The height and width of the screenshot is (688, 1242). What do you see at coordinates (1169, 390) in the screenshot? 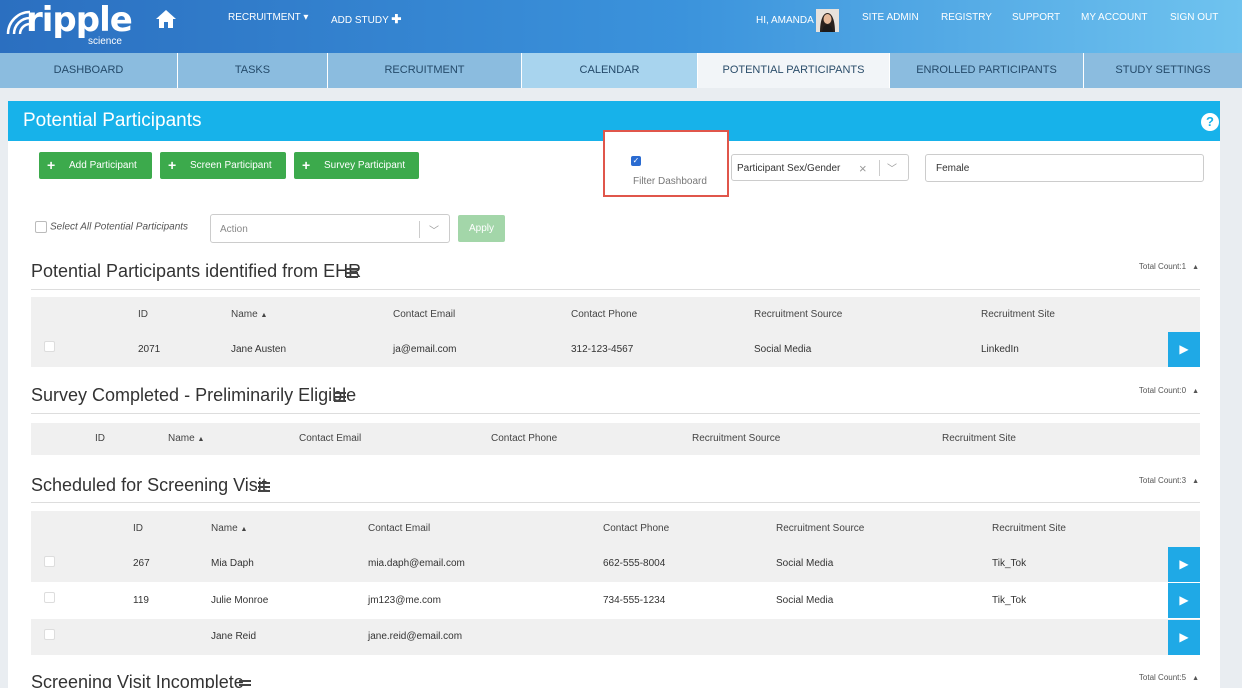
I see `total-count: Total Count:0 ▲` at bounding box center [1169, 390].